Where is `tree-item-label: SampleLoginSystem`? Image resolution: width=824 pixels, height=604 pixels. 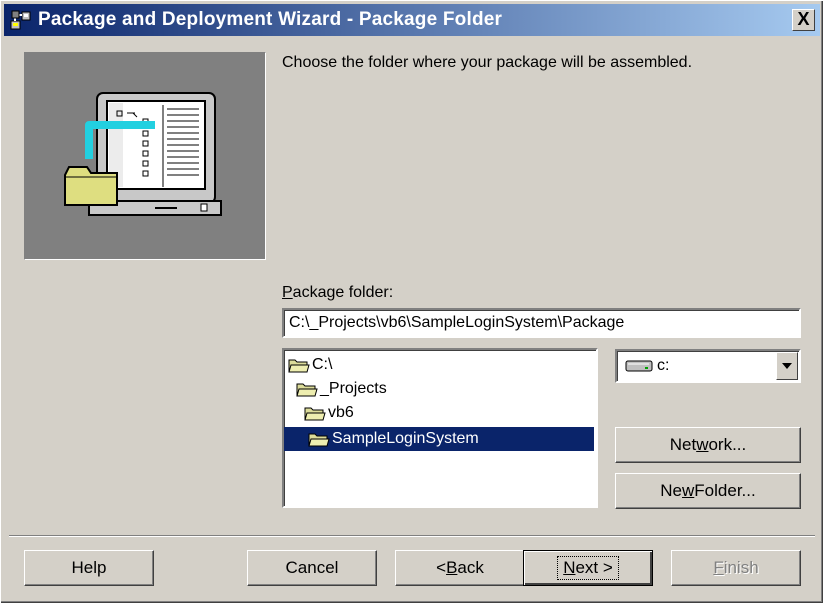
tree-item-label: SampleLoginSystem is located at coordinates (405, 438).